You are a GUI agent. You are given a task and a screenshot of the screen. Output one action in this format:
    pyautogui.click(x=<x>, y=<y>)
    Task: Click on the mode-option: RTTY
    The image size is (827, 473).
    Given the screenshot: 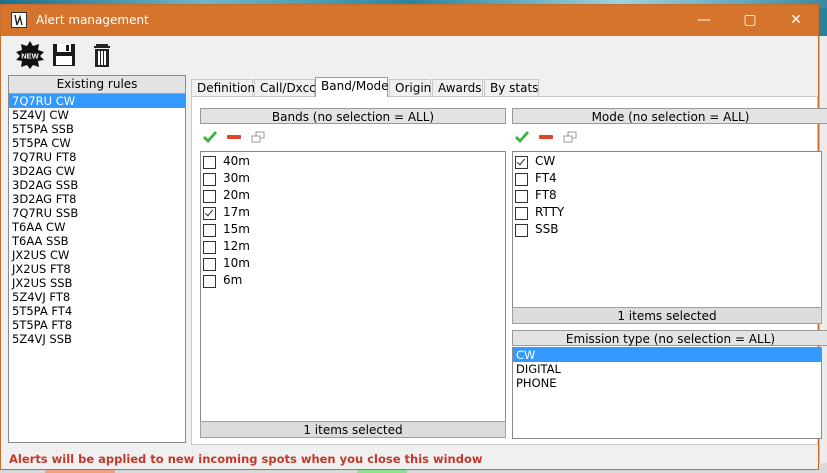 What is the action you would take?
    pyautogui.click(x=667, y=212)
    